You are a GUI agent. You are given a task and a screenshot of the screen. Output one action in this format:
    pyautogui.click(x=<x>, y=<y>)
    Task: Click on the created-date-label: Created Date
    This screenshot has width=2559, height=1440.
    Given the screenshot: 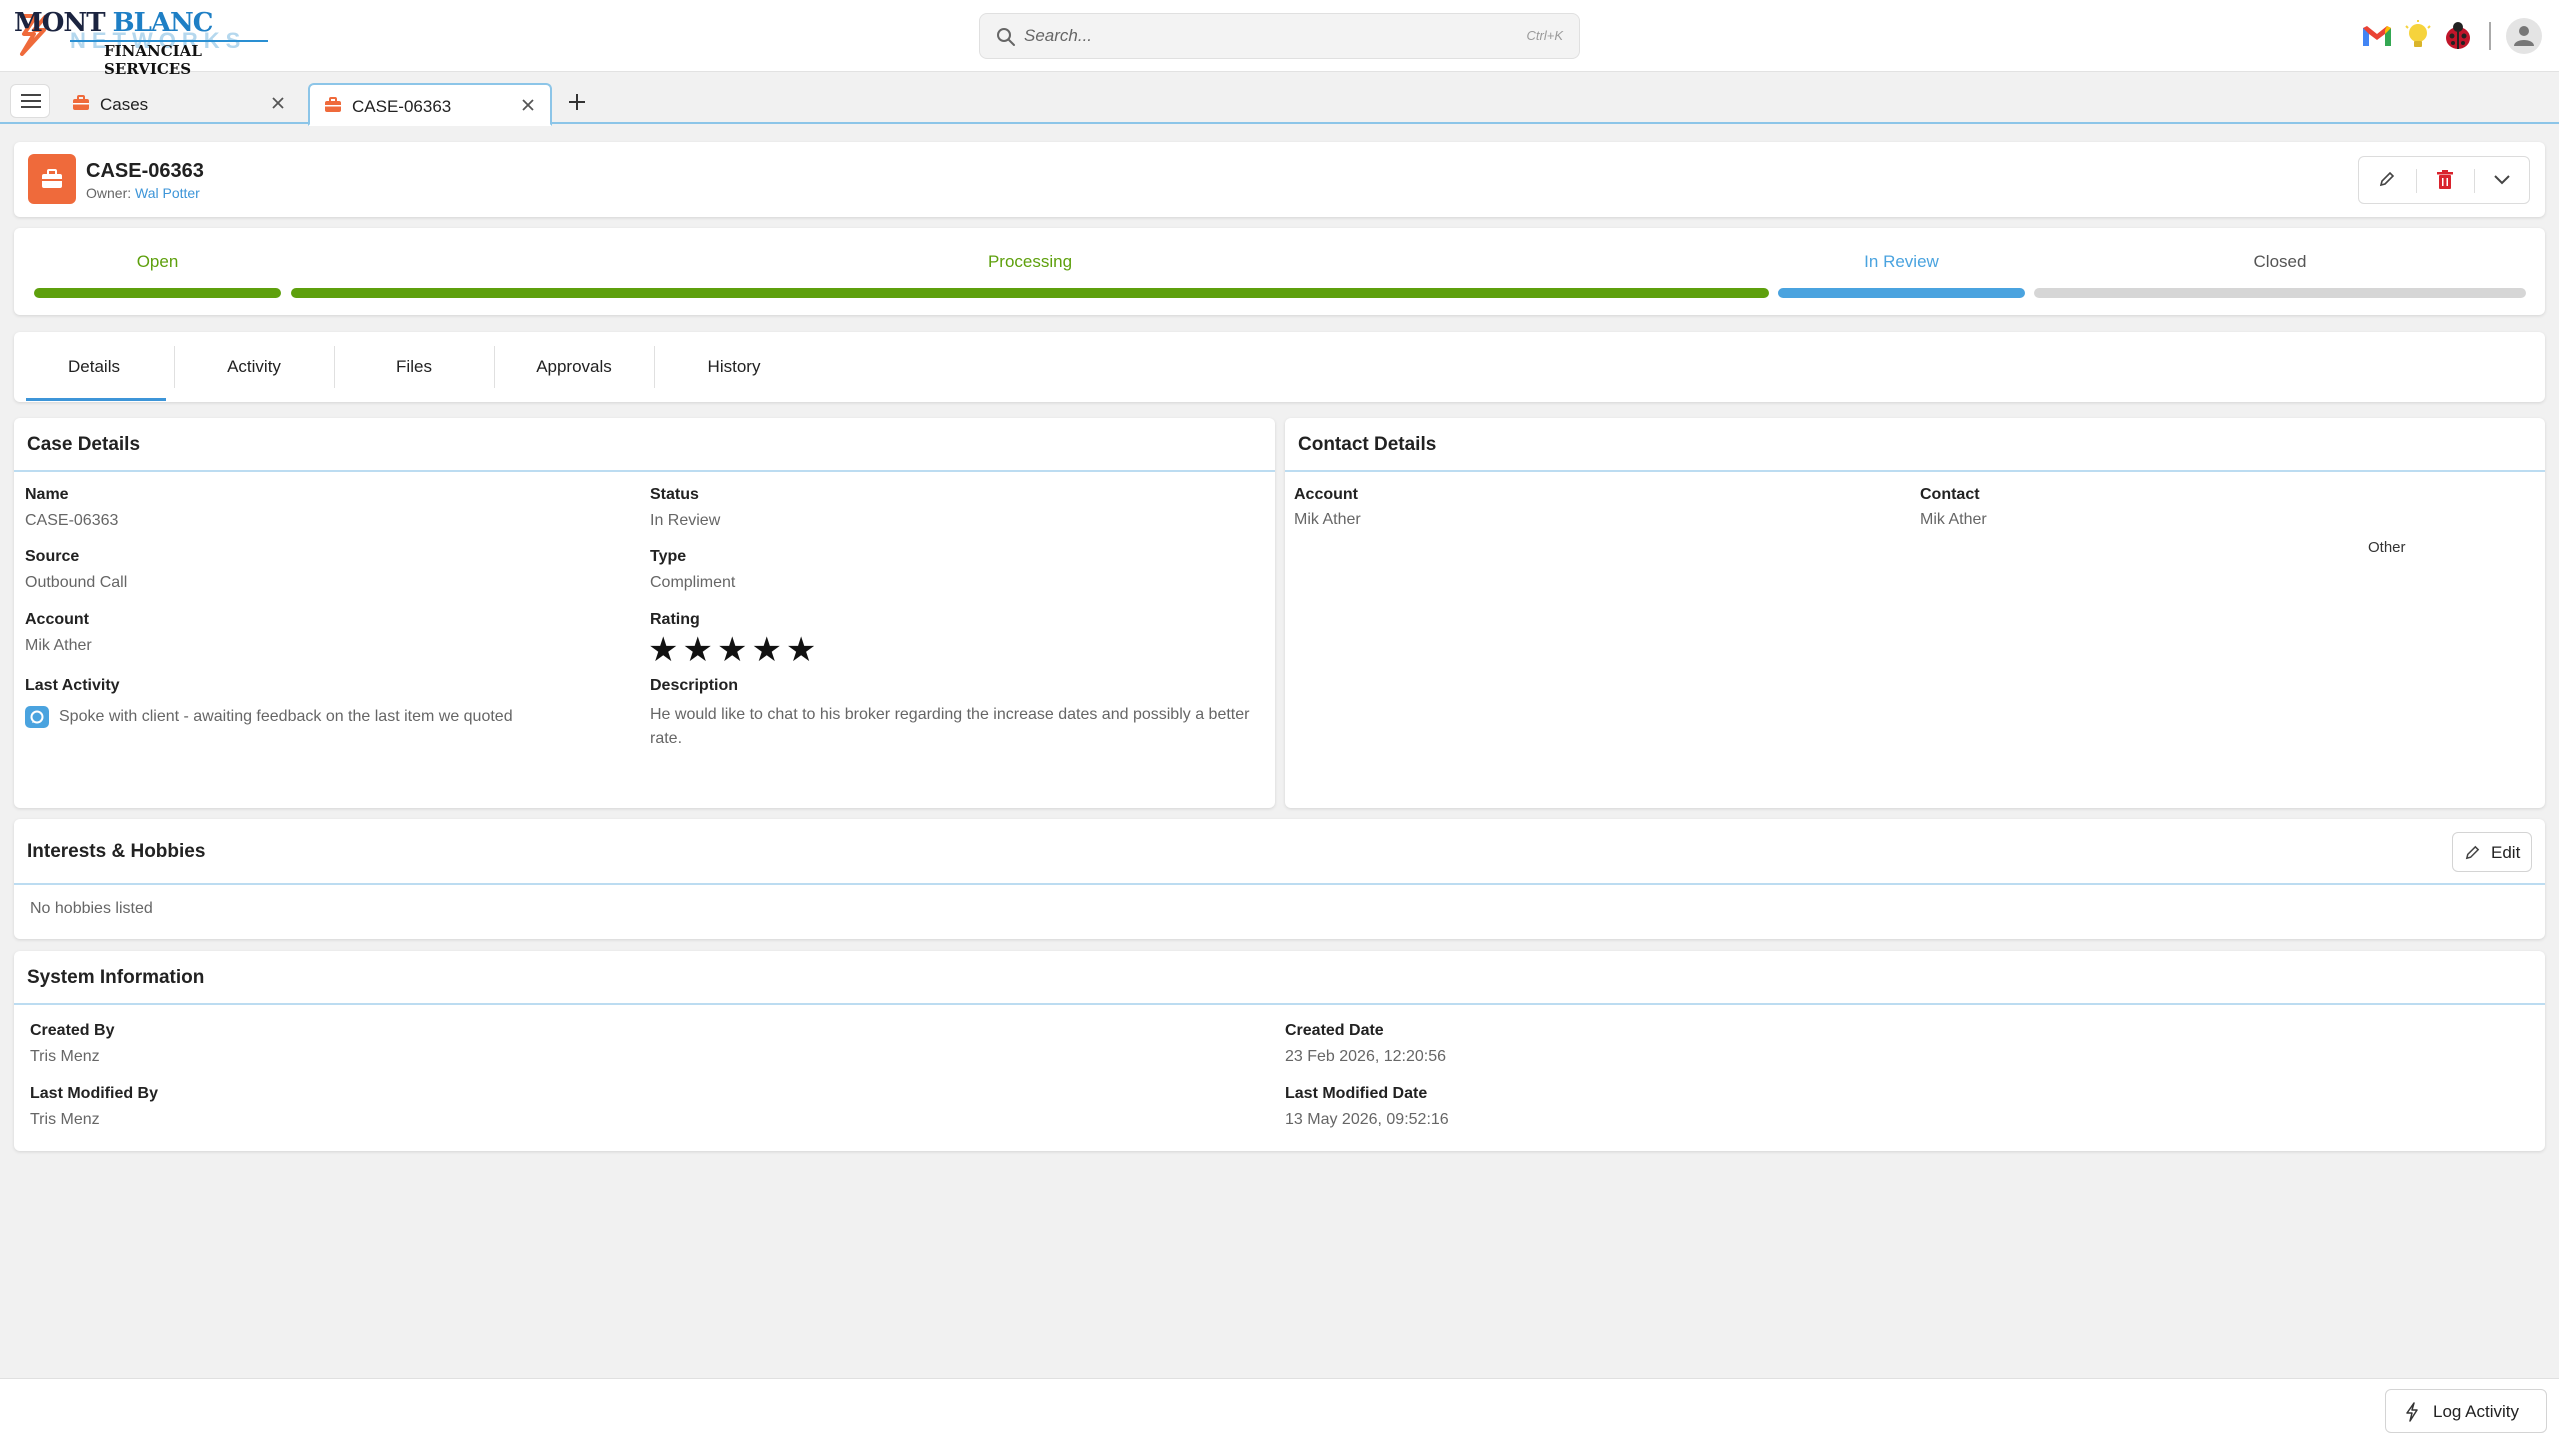 What is the action you would take?
    pyautogui.click(x=1334, y=1030)
    